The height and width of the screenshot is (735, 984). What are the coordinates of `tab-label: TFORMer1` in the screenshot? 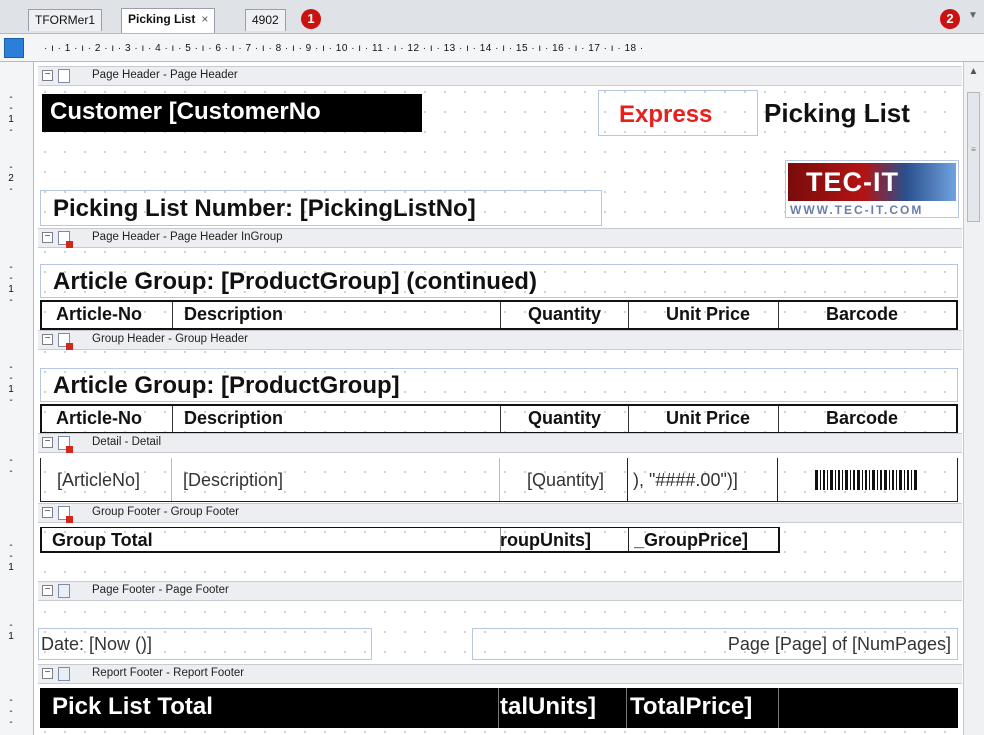 It's located at (65, 20).